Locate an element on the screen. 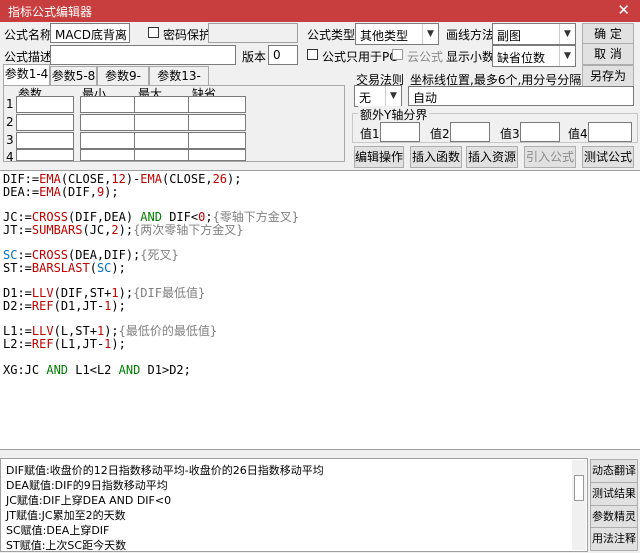  decimals-select: 缺省位数 ▼ is located at coordinates (534, 56).